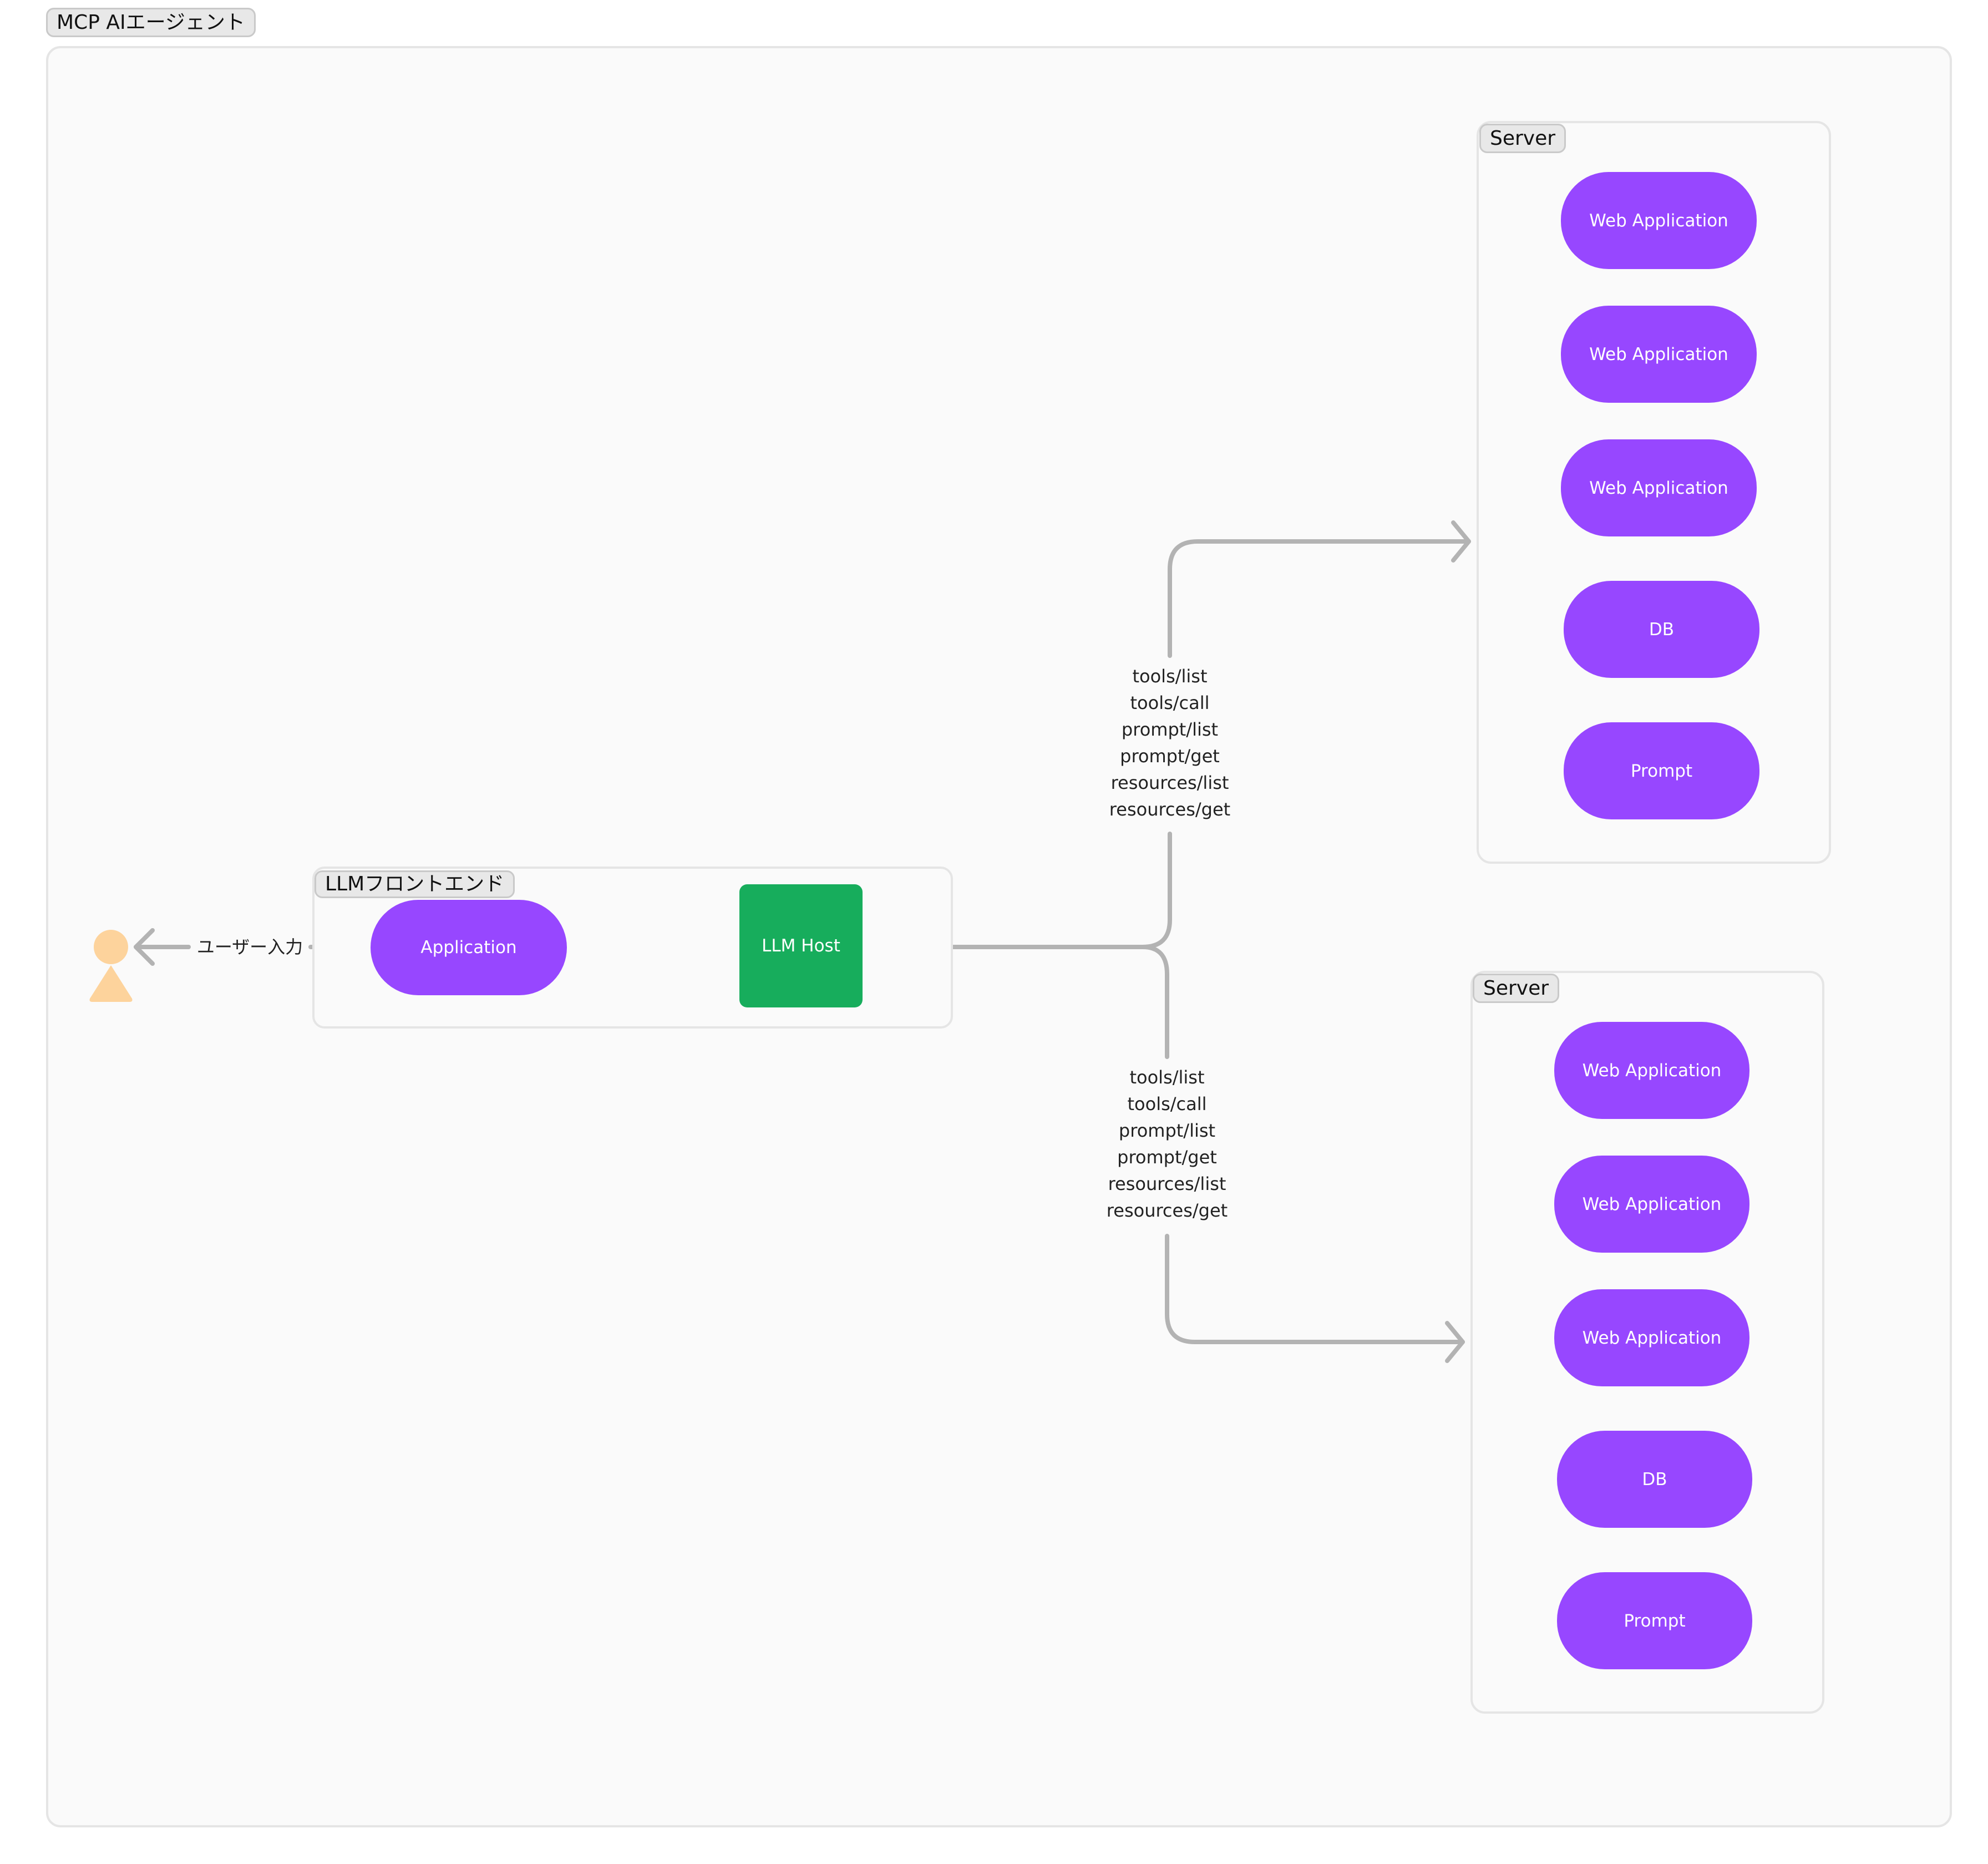 Image resolution: width=1988 pixels, height=1864 pixels. I want to click on server-2-node-prompt: Prompt, so click(1654, 1621).